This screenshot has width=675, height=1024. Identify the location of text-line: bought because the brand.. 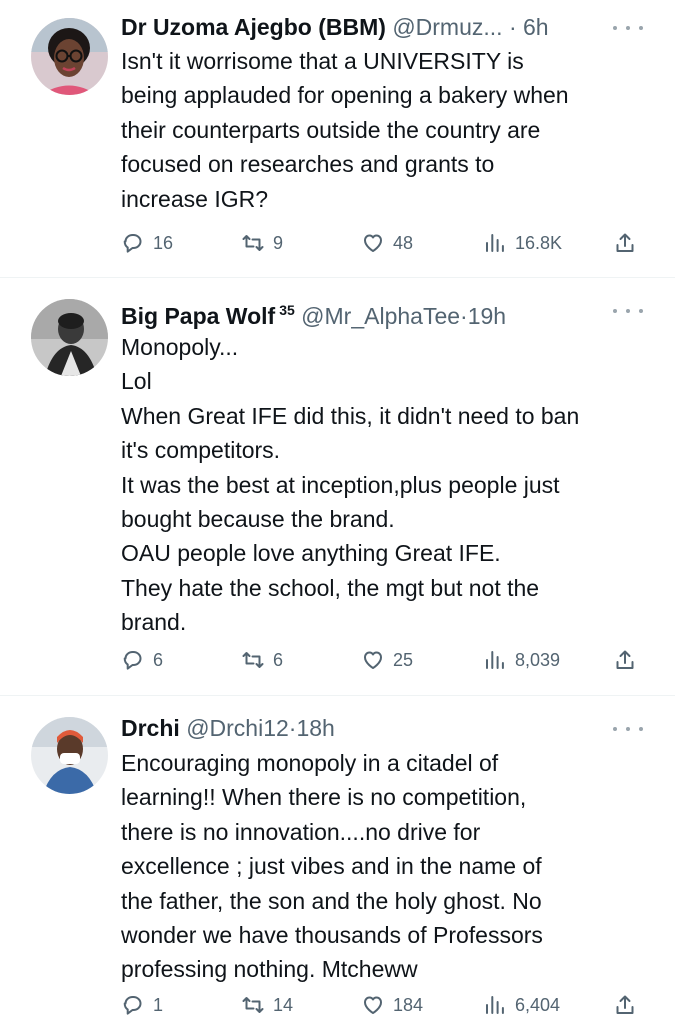
(258, 519).